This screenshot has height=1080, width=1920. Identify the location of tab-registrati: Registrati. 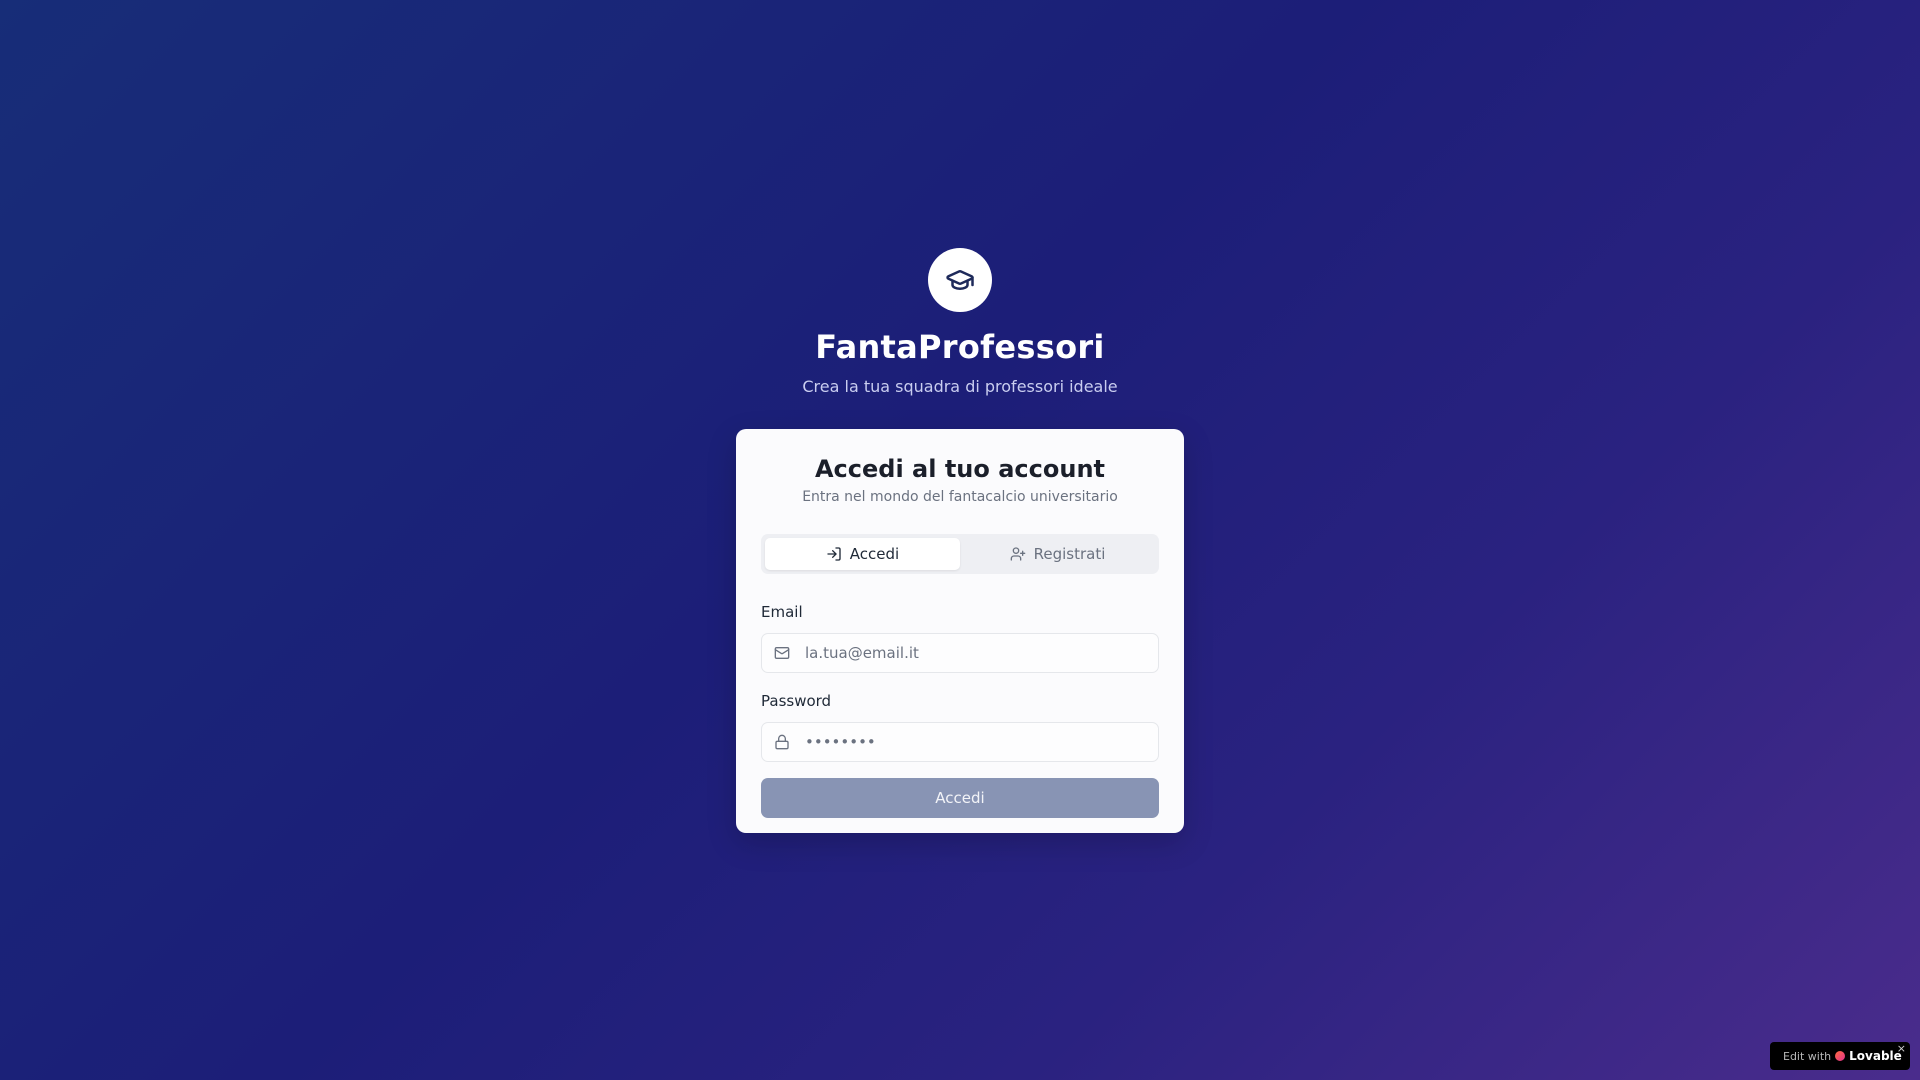
(1057, 554).